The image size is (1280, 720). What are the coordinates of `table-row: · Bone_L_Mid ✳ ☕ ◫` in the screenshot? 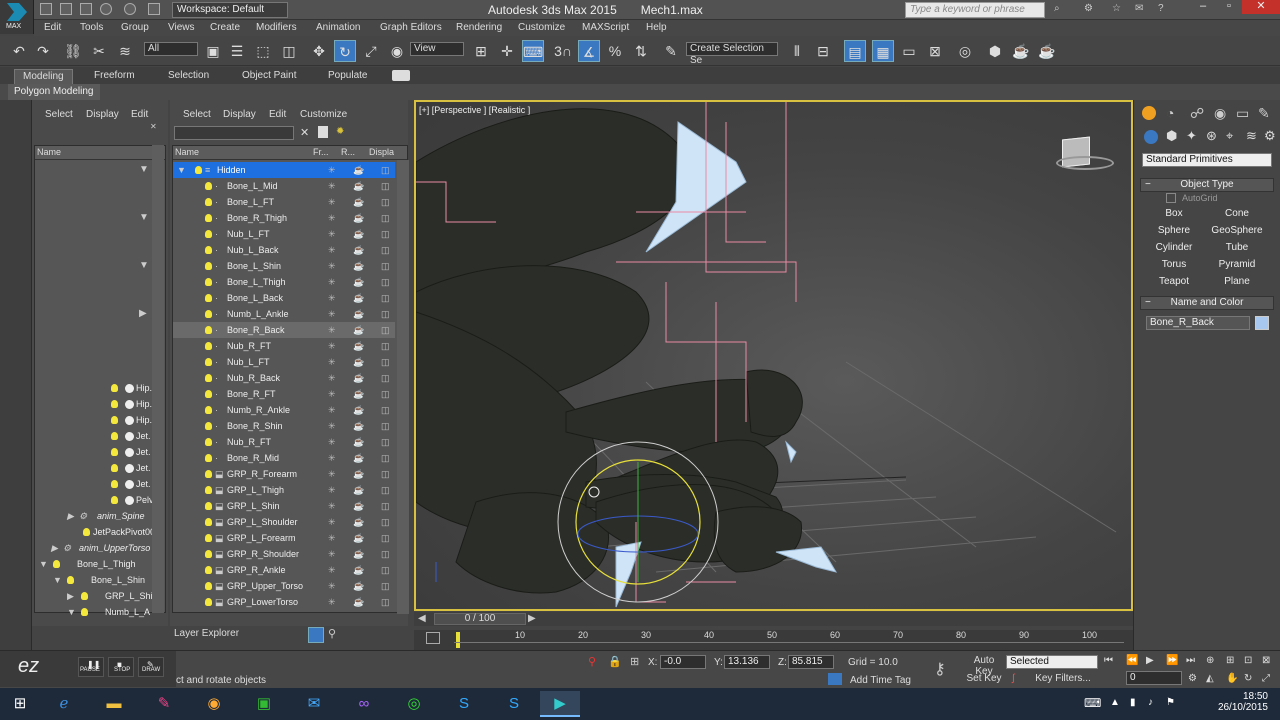 It's located at (284, 186).